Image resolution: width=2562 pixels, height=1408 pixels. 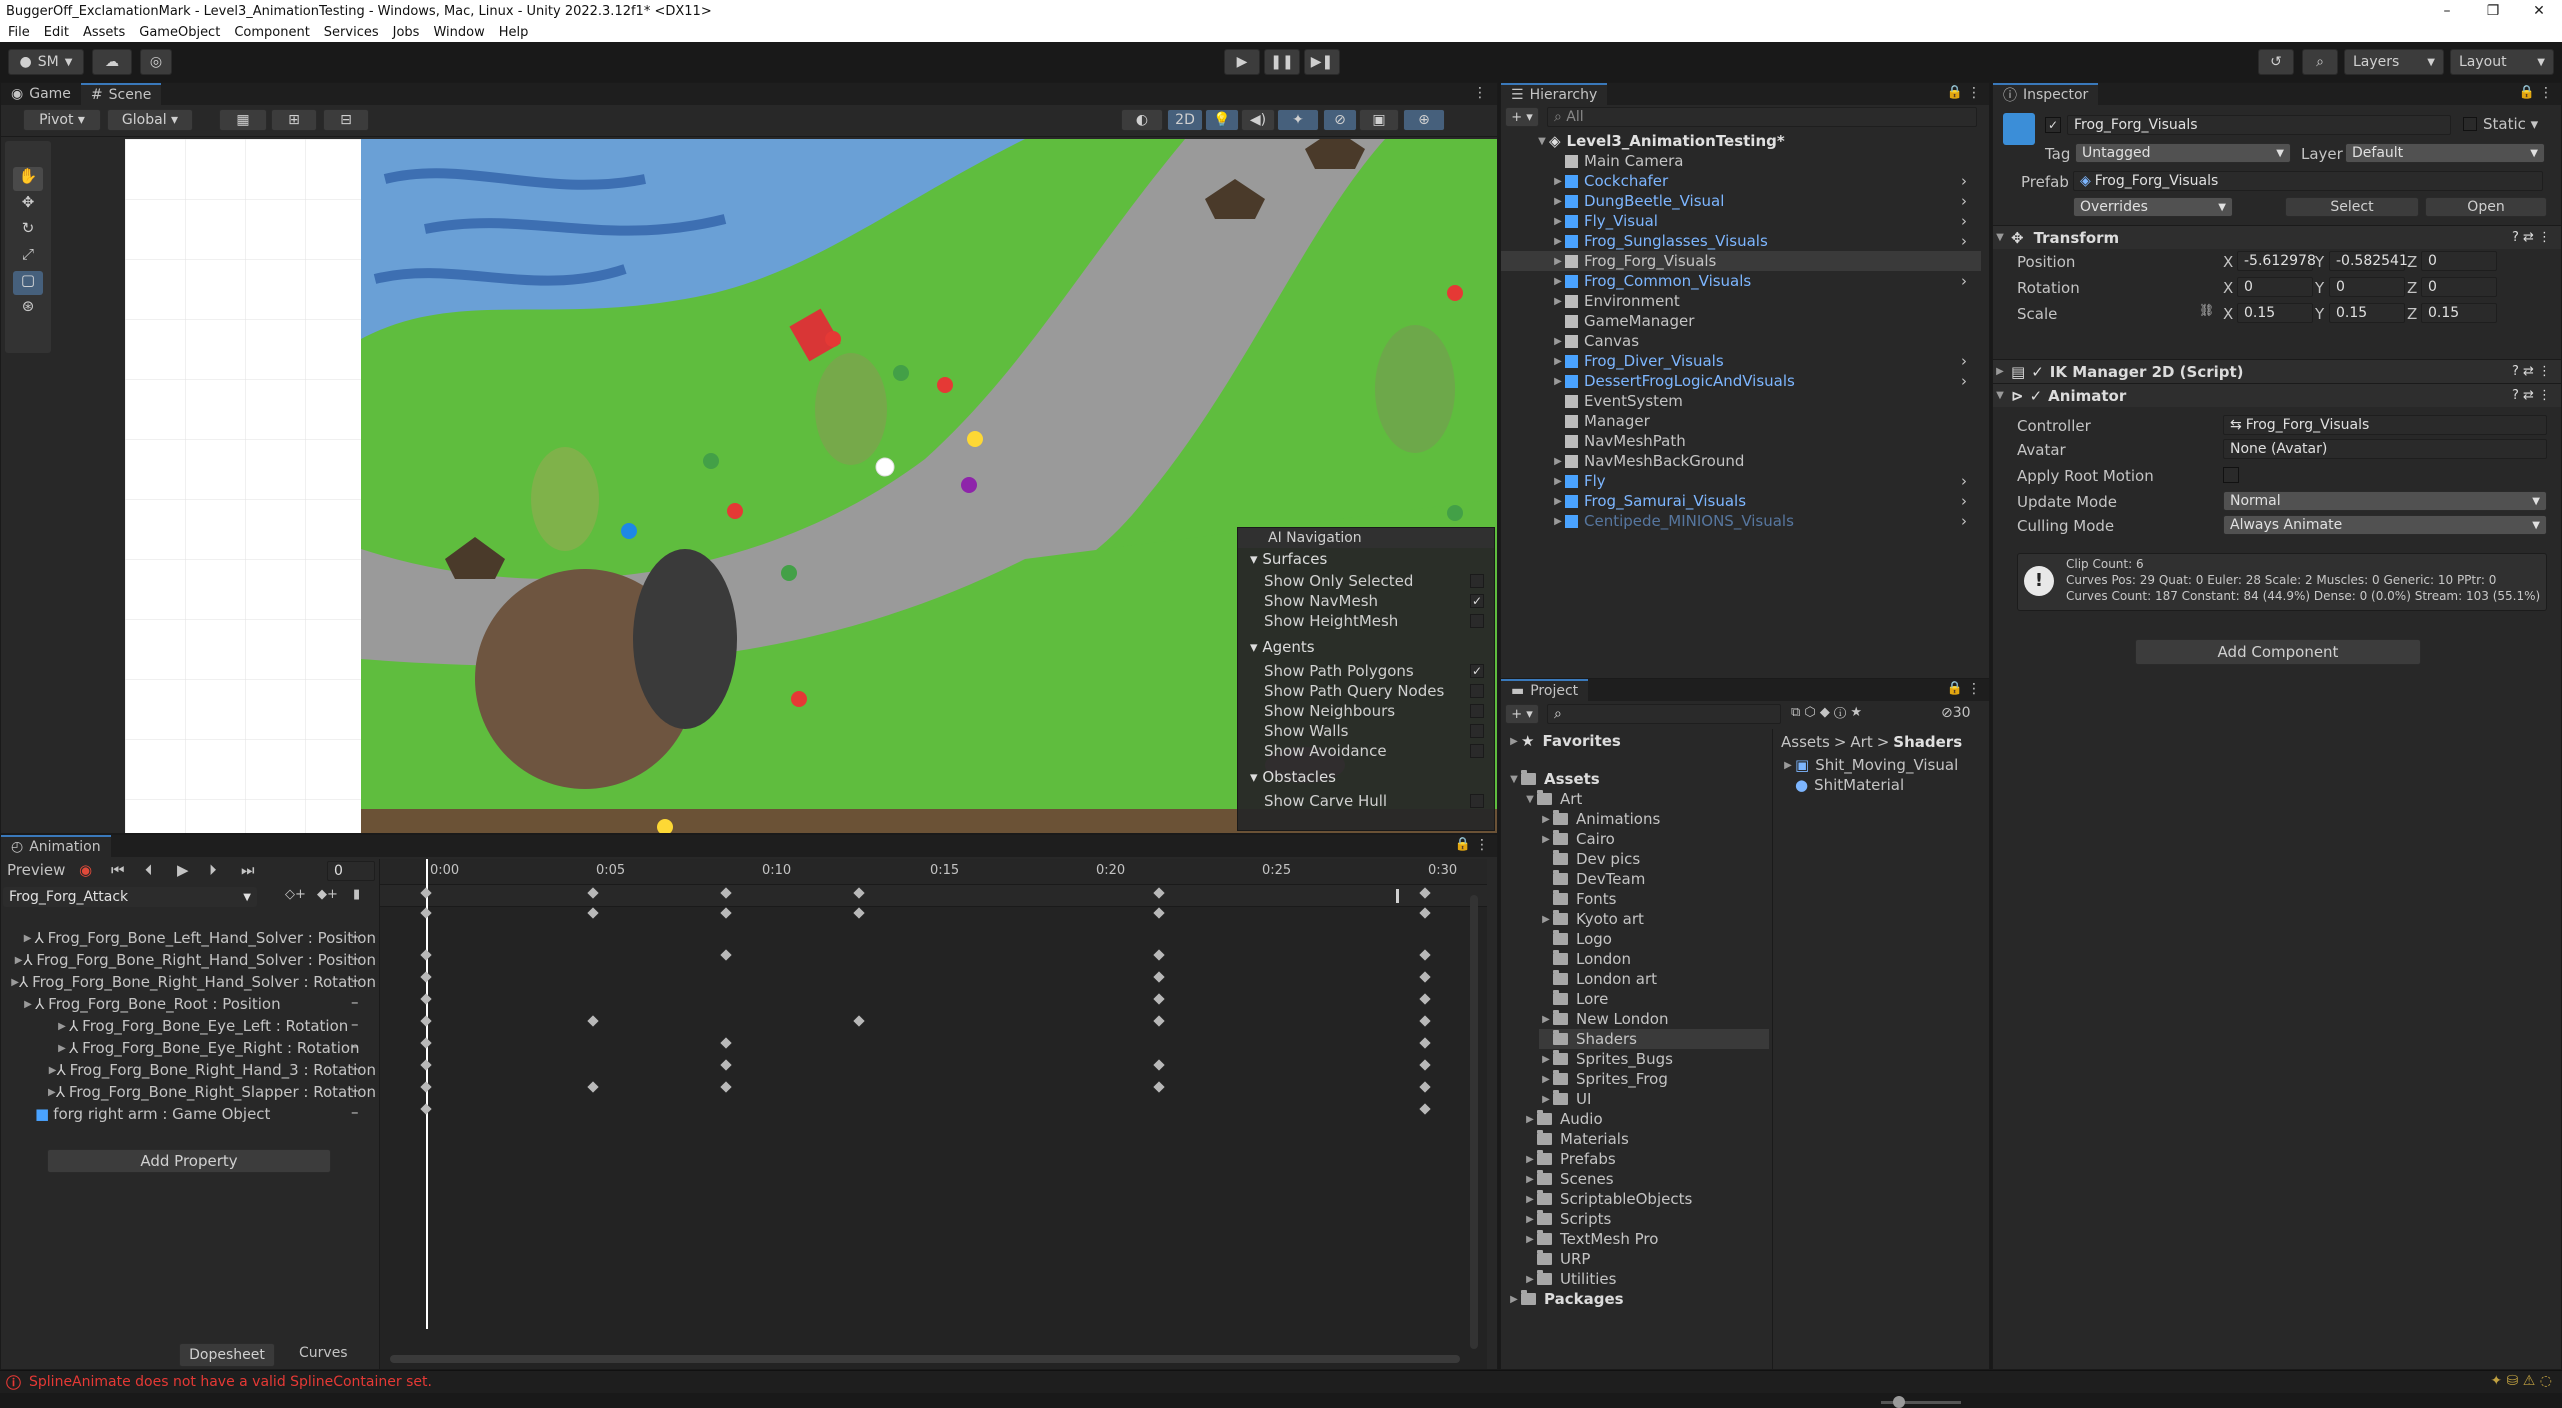 I want to click on project-folder-item: ▶ UI, so click(x=1654, y=1099).